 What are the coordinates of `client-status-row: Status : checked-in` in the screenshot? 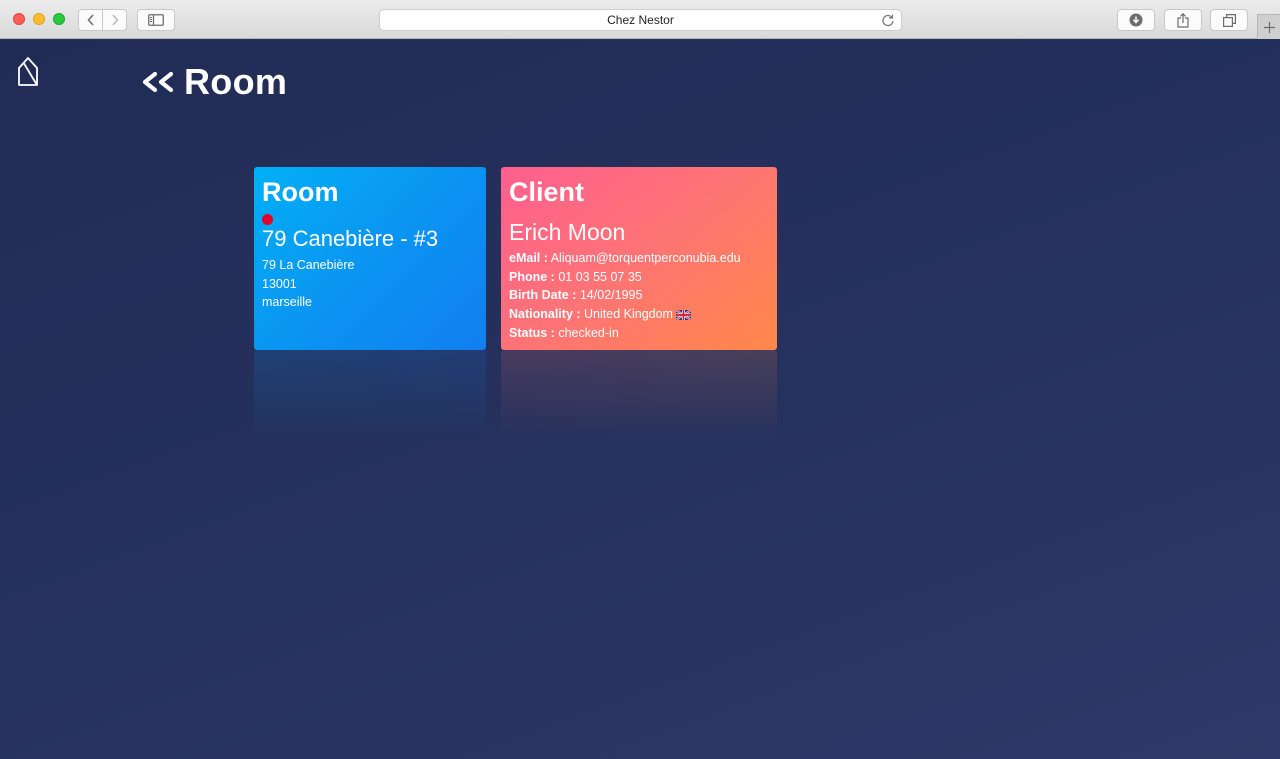 It's located at (639, 333).